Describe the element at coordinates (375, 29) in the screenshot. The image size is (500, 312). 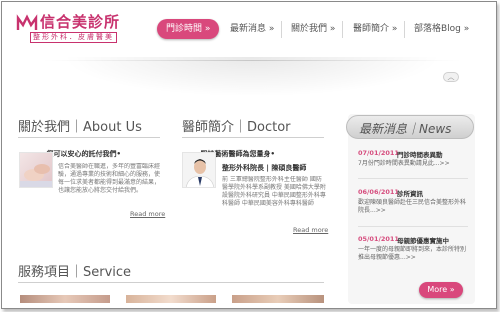
I see `nav-item-doctors: 醫師簡介 »` at that location.